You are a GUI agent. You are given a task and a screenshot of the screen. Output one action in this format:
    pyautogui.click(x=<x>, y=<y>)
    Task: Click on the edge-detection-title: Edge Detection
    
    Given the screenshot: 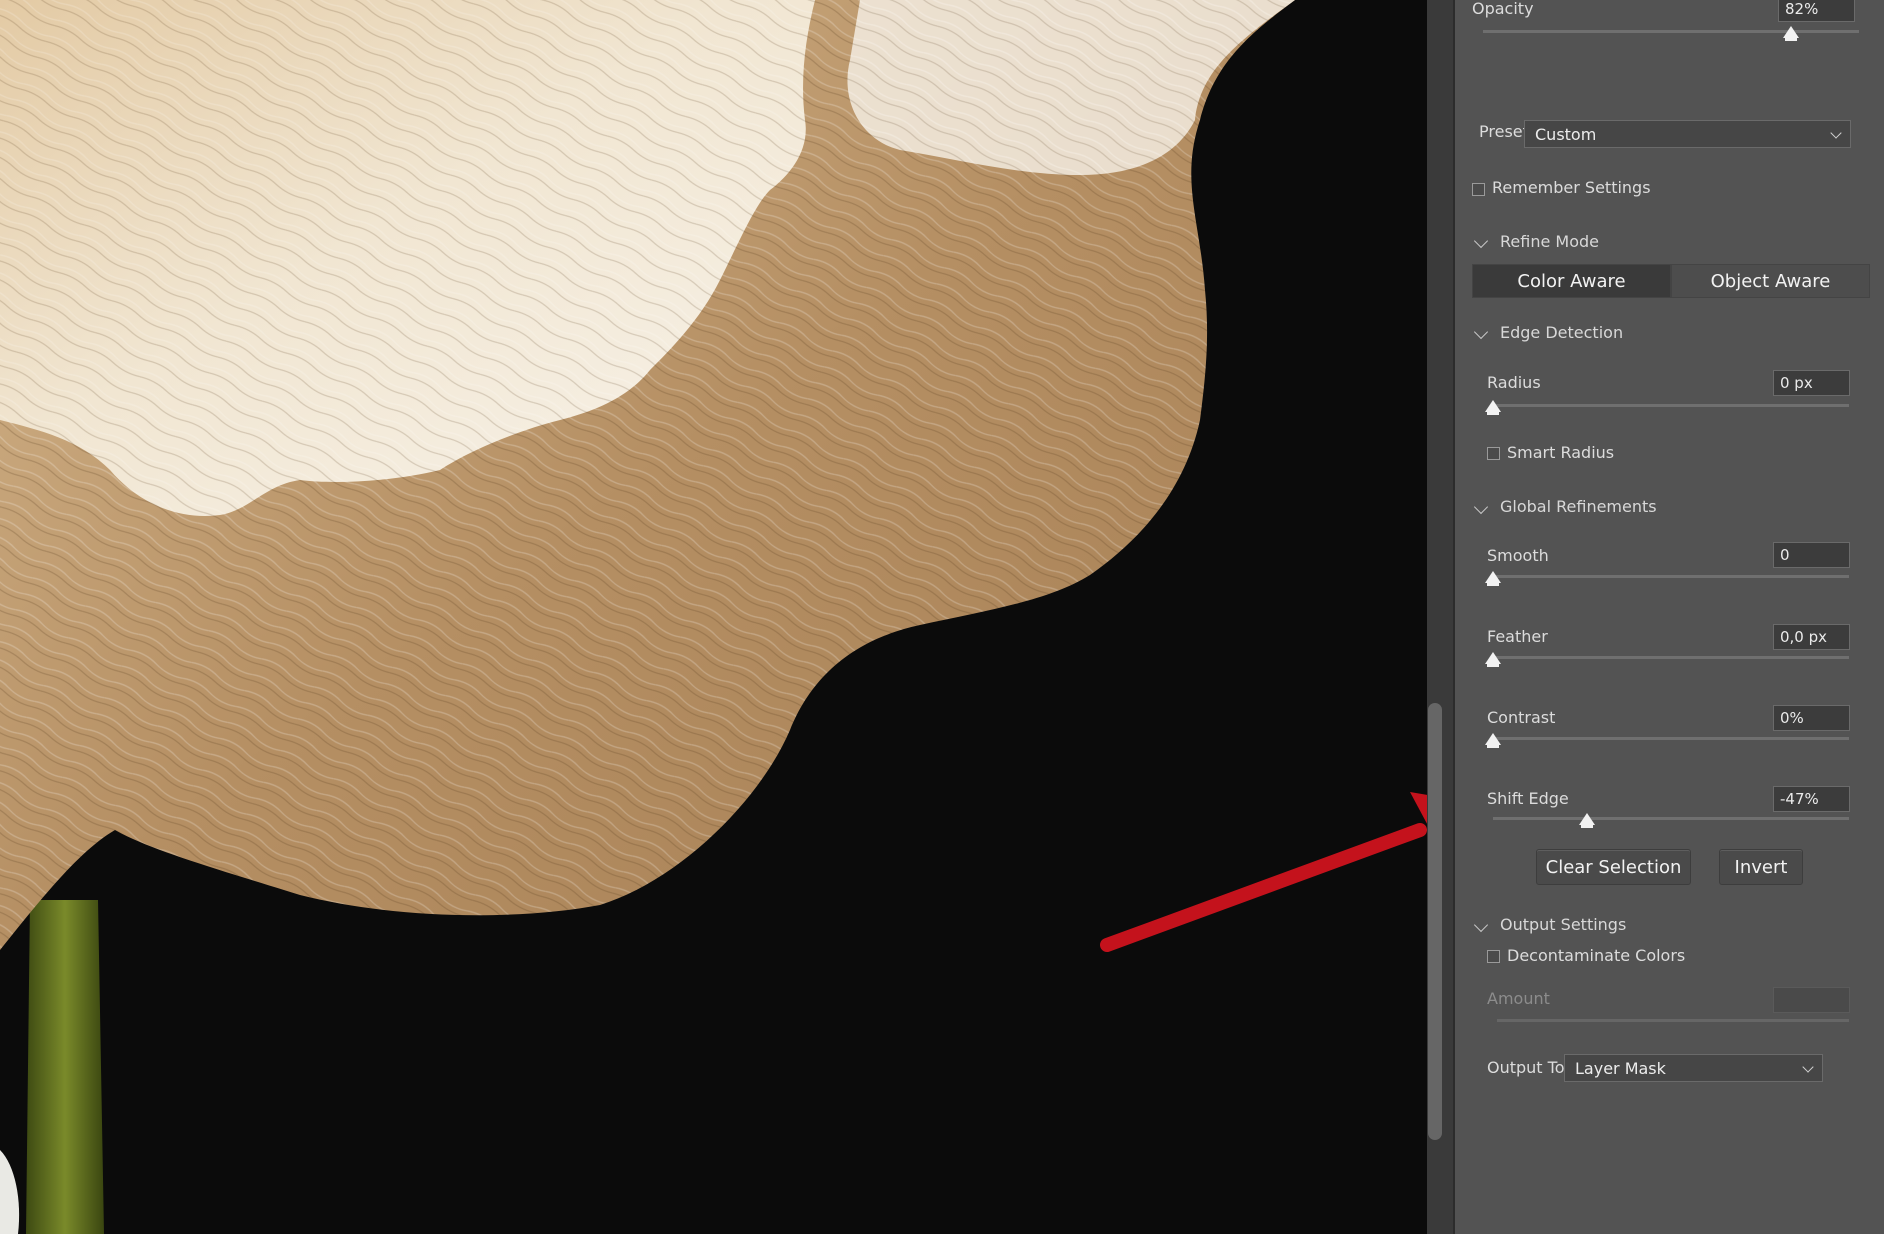 What is the action you would take?
    pyautogui.click(x=1561, y=332)
    